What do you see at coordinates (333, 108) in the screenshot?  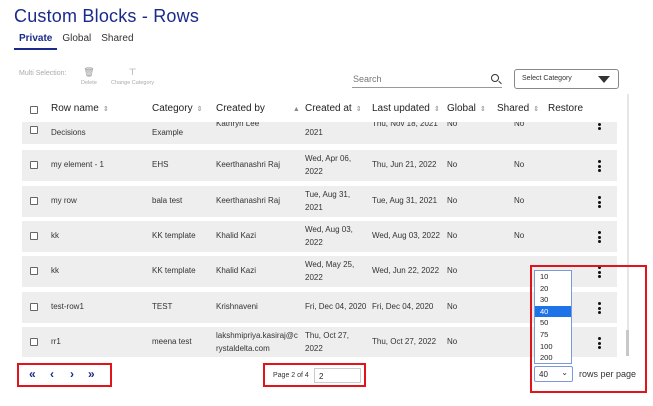 I see `header-created-at: Created at ⇕` at bounding box center [333, 108].